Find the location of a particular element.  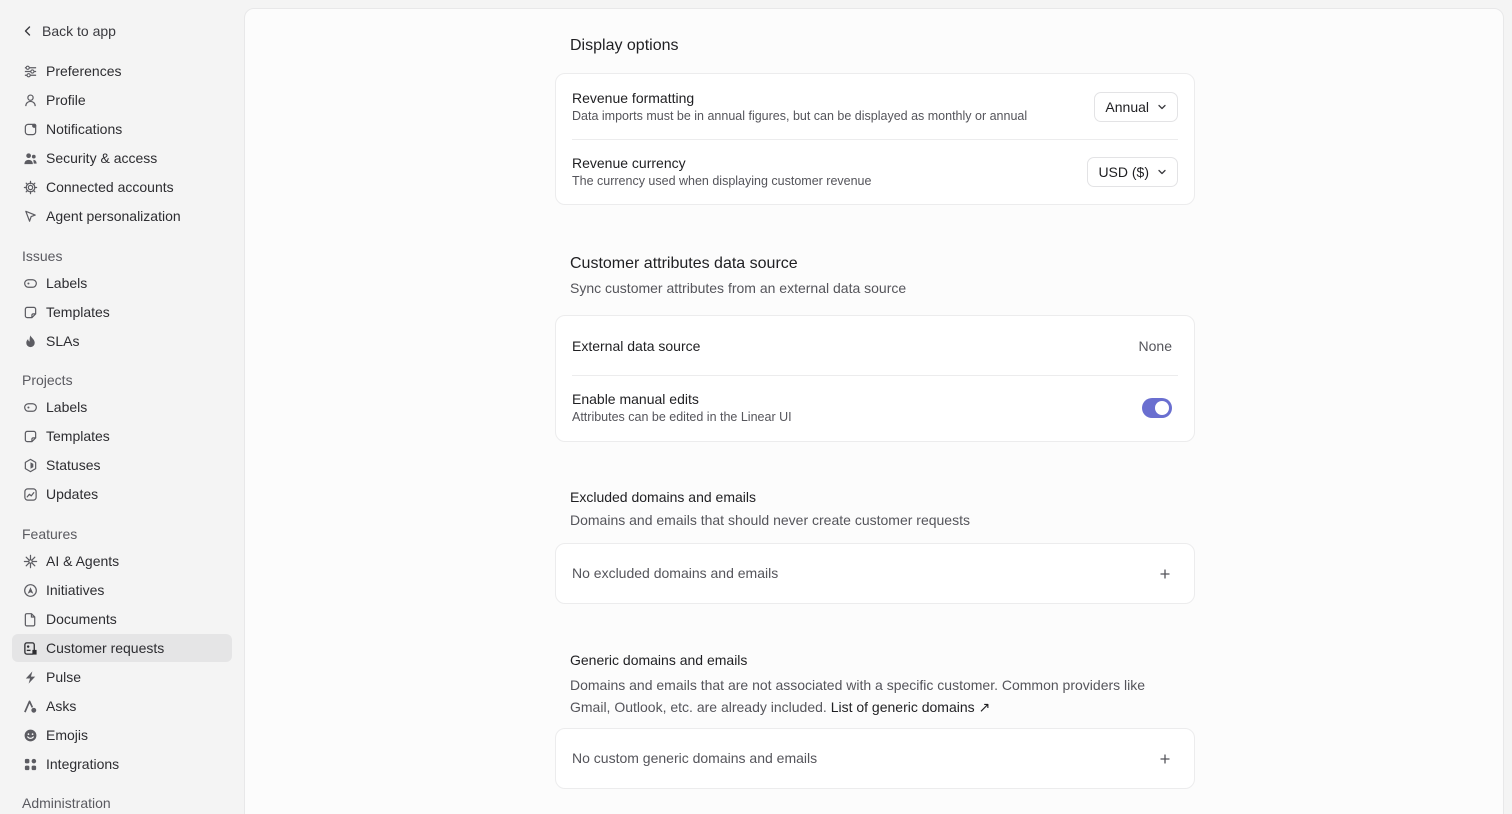

chart-icon is located at coordinates (30, 494).